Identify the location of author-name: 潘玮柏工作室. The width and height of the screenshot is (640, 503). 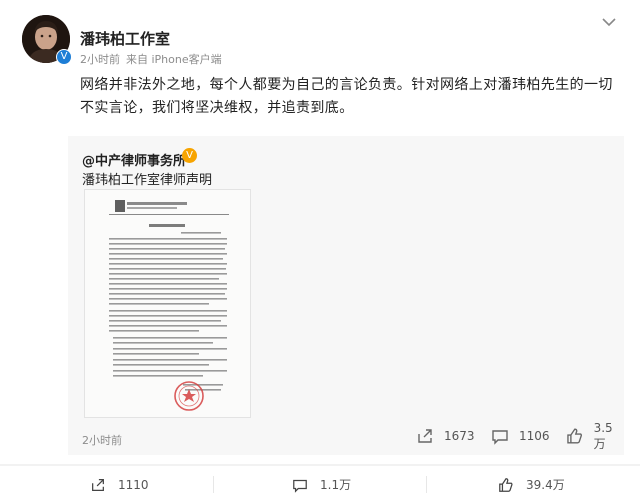
(125, 38).